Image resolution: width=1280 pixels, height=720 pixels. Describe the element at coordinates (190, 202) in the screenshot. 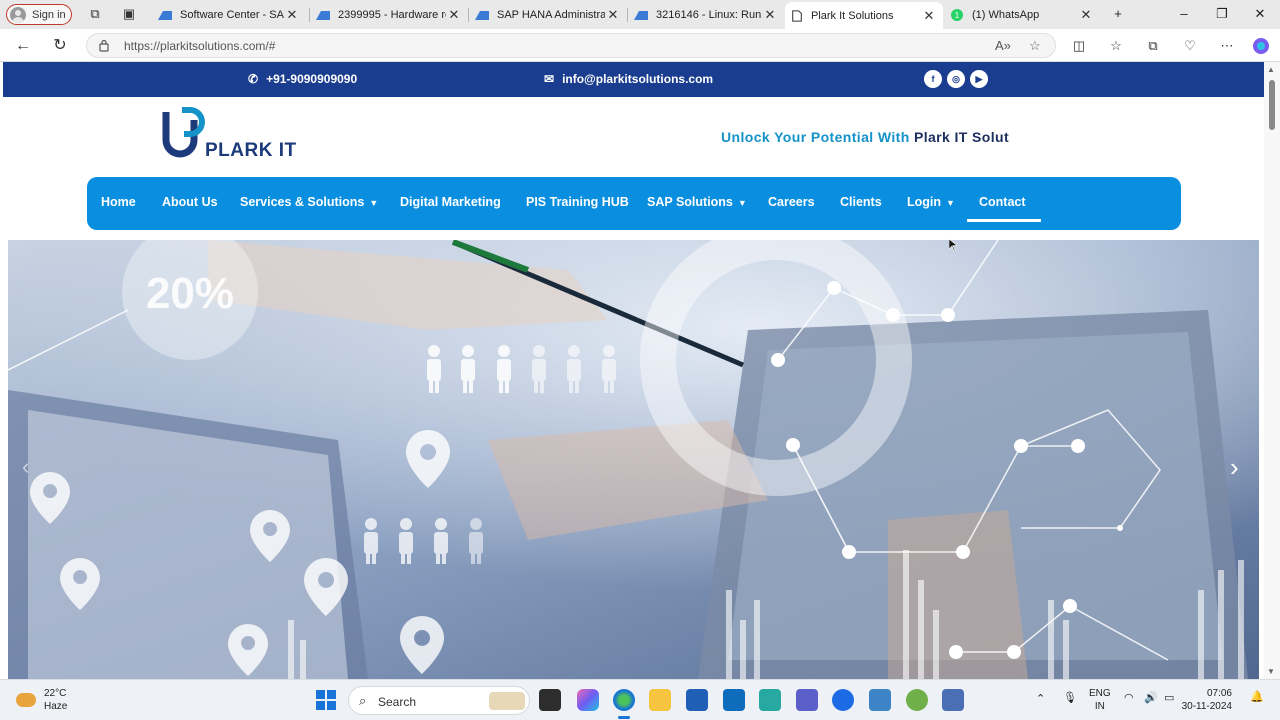

I see `nav-about-us: About Us` at that location.